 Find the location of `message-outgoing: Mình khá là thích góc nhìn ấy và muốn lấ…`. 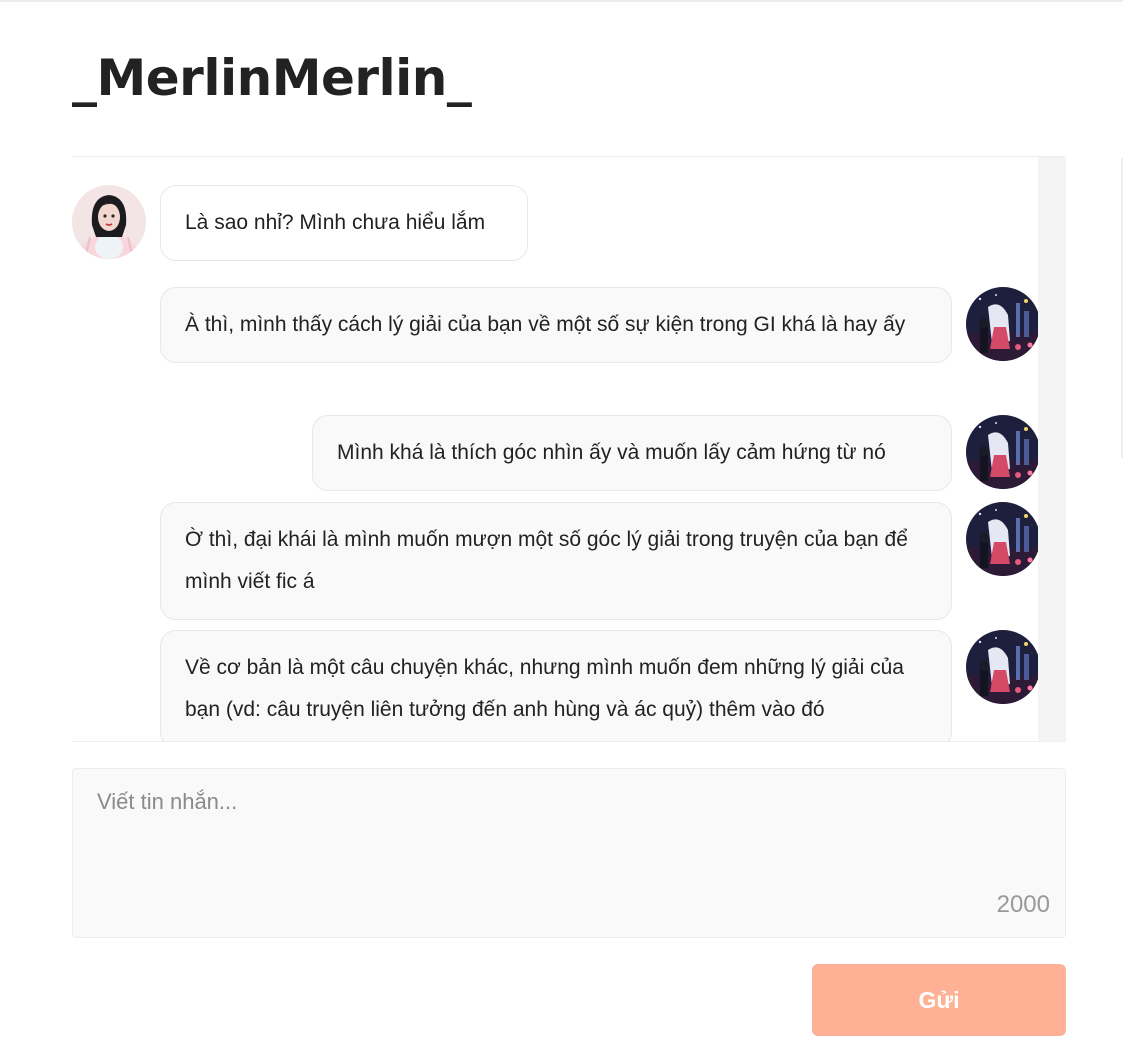

message-outgoing: Mình khá là thích góc nhìn ấy và muốn lấ… is located at coordinates (675, 453).